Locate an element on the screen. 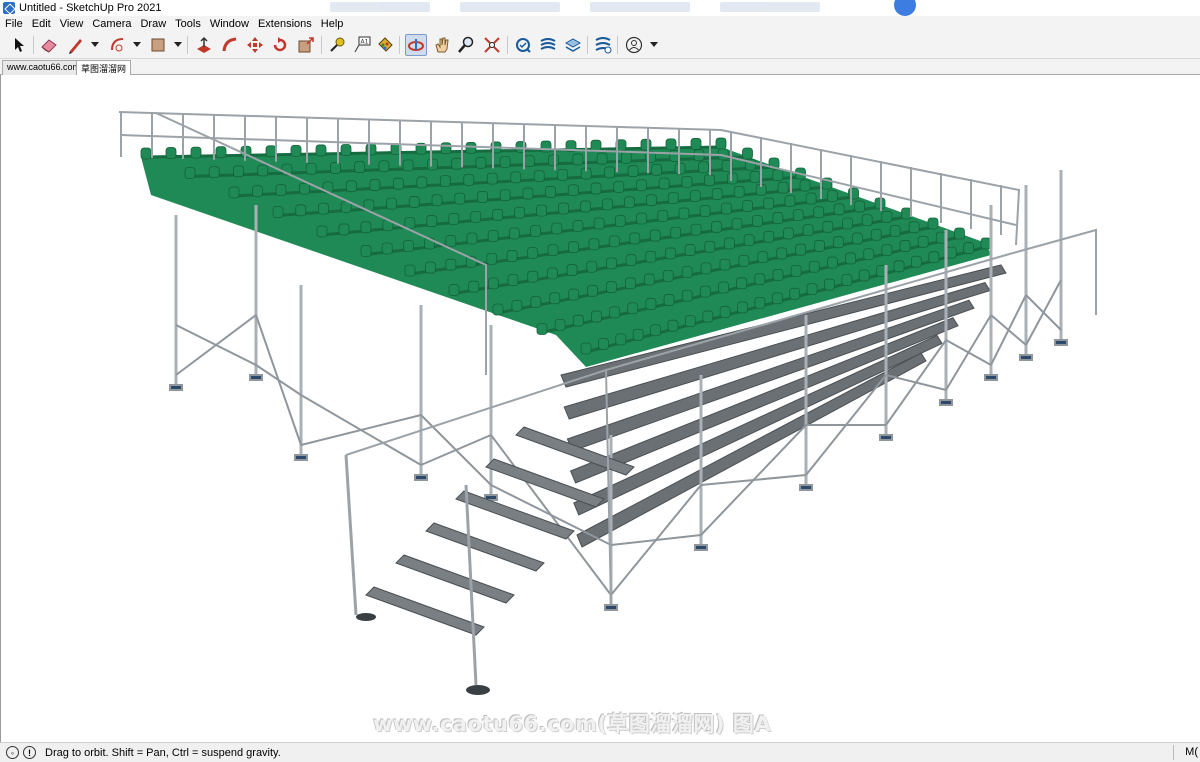  extension-warehouse-button is located at coordinates (548, 45).